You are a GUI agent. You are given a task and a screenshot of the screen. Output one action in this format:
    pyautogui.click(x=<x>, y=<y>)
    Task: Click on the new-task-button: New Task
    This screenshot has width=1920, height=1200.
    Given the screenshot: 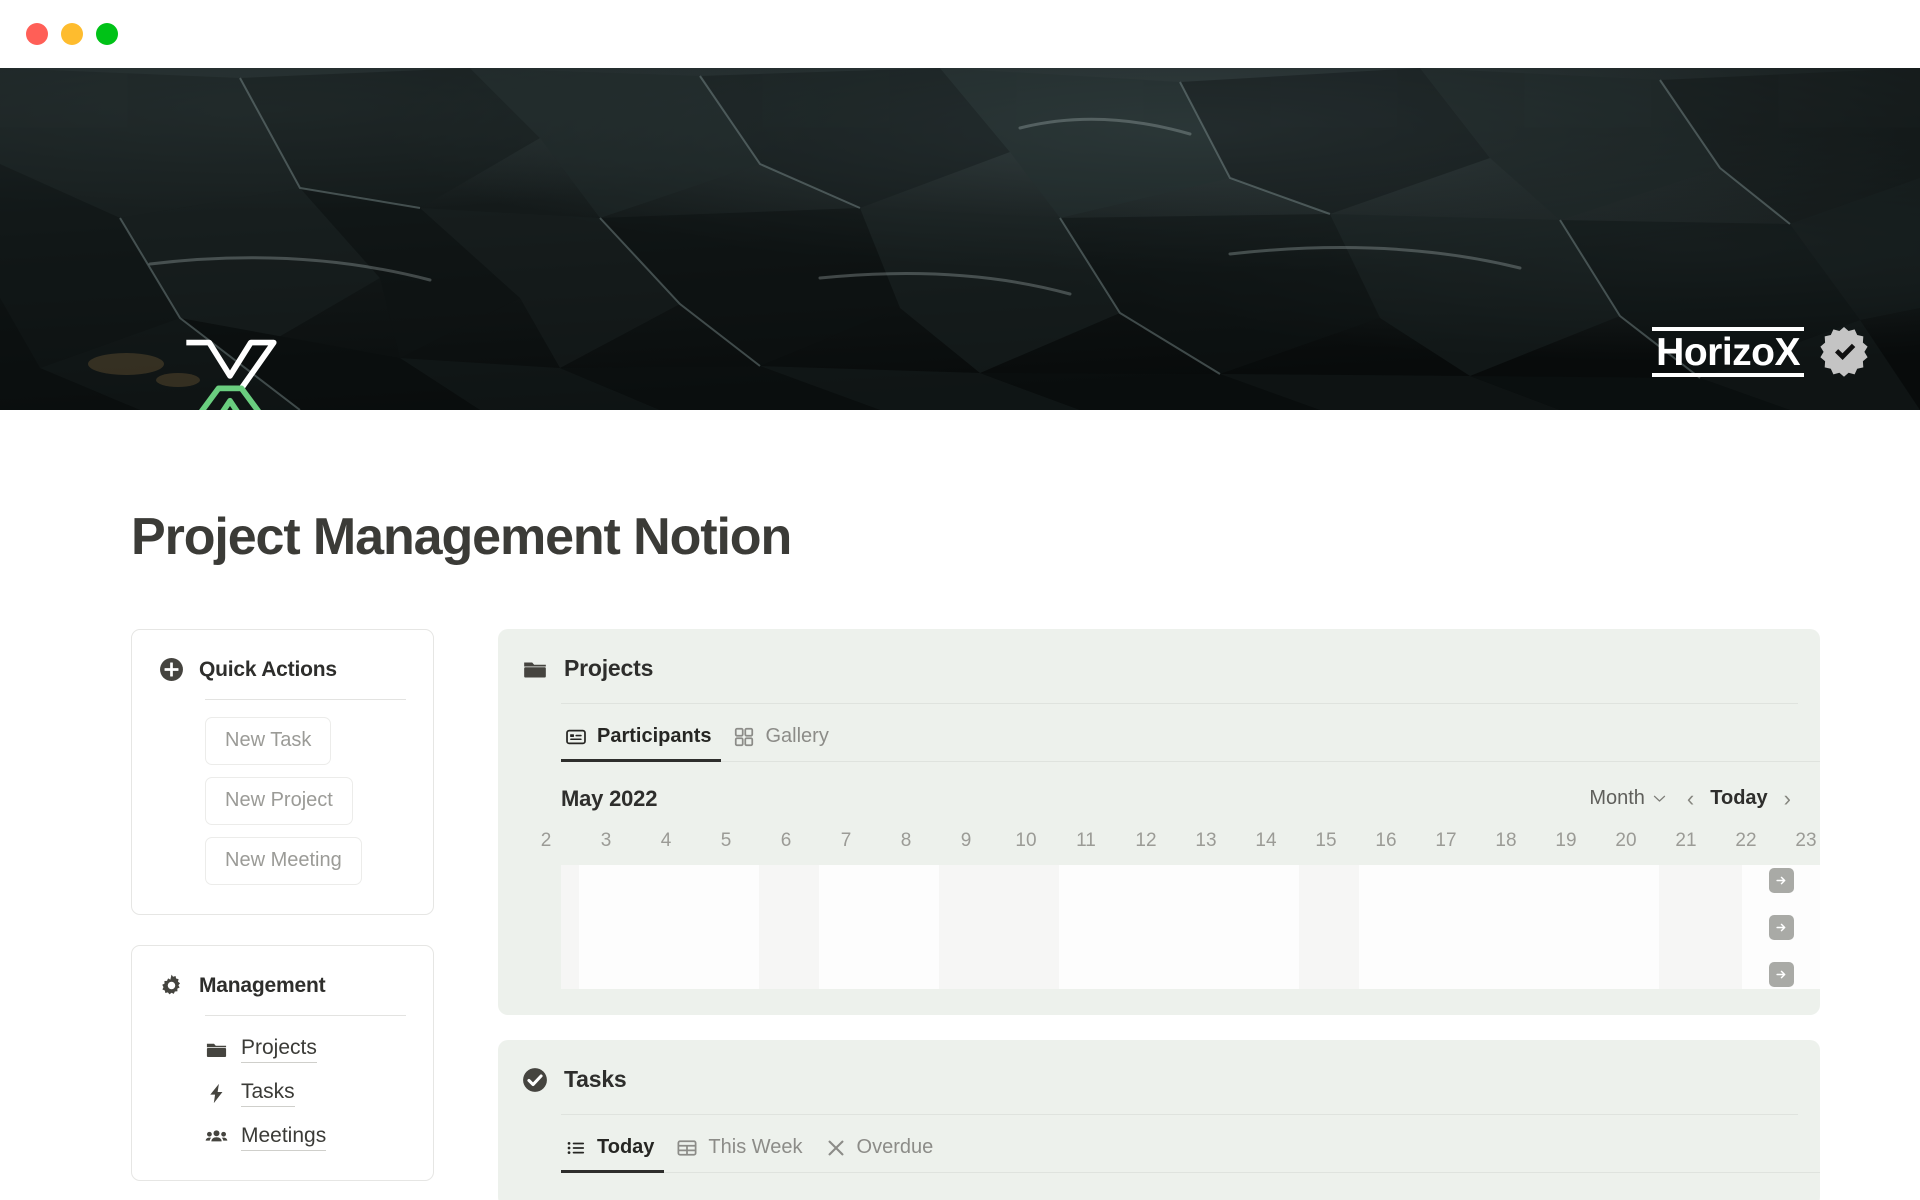 What is the action you would take?
    pyautogui.click(x=268, y=741)
    